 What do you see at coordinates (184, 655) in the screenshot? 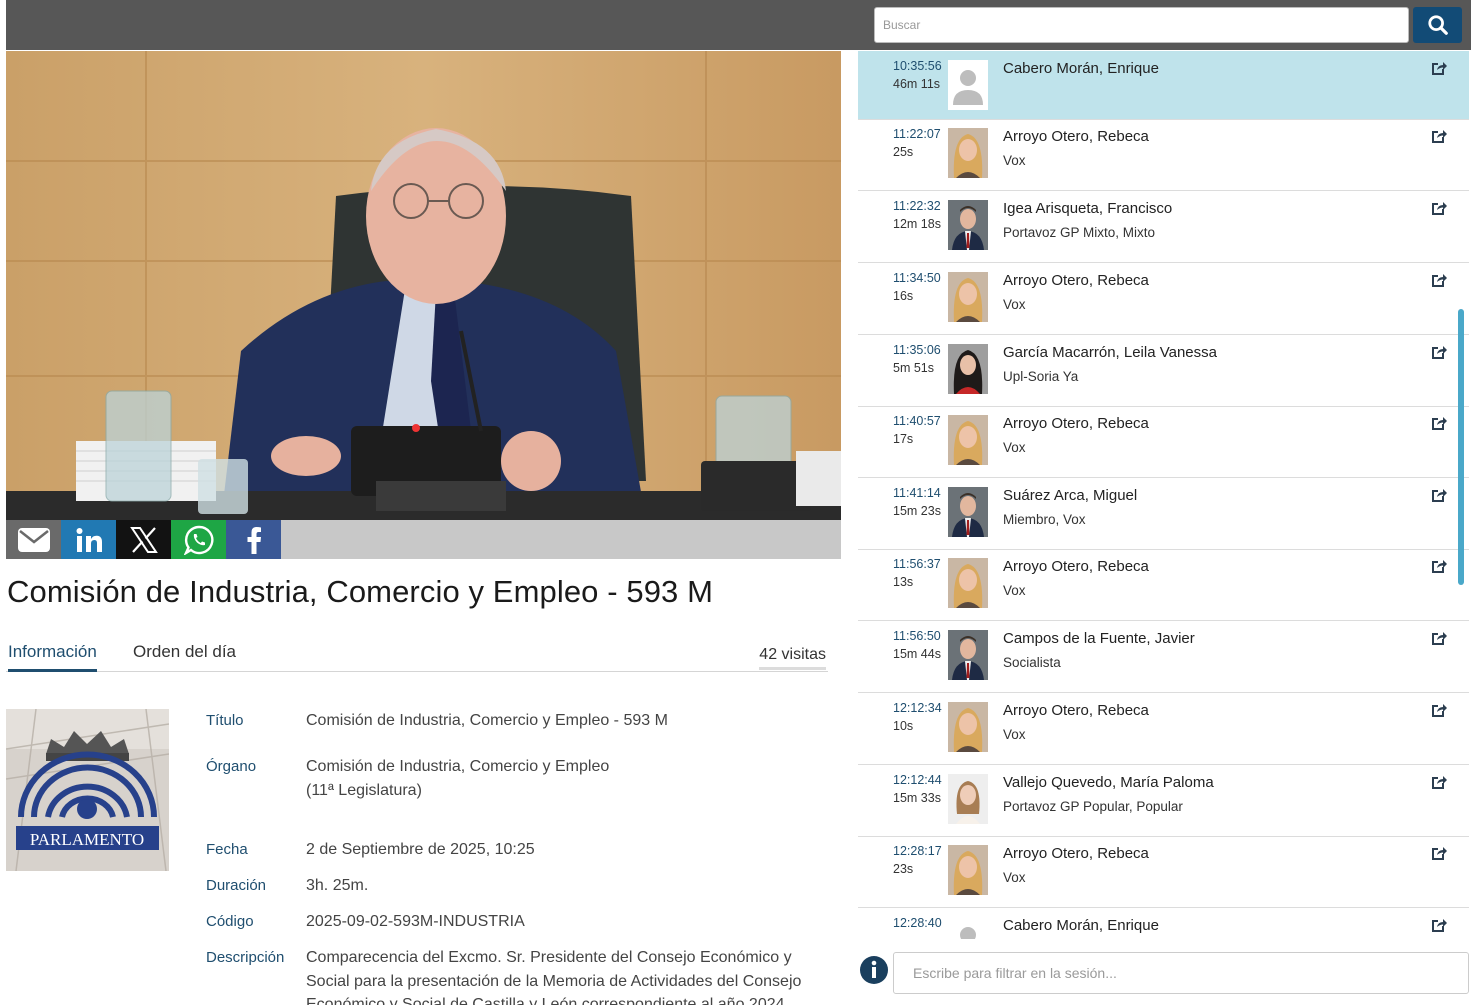
I see `tab-orden-del-dia: Orden del día` at bounding box center [184, 655].